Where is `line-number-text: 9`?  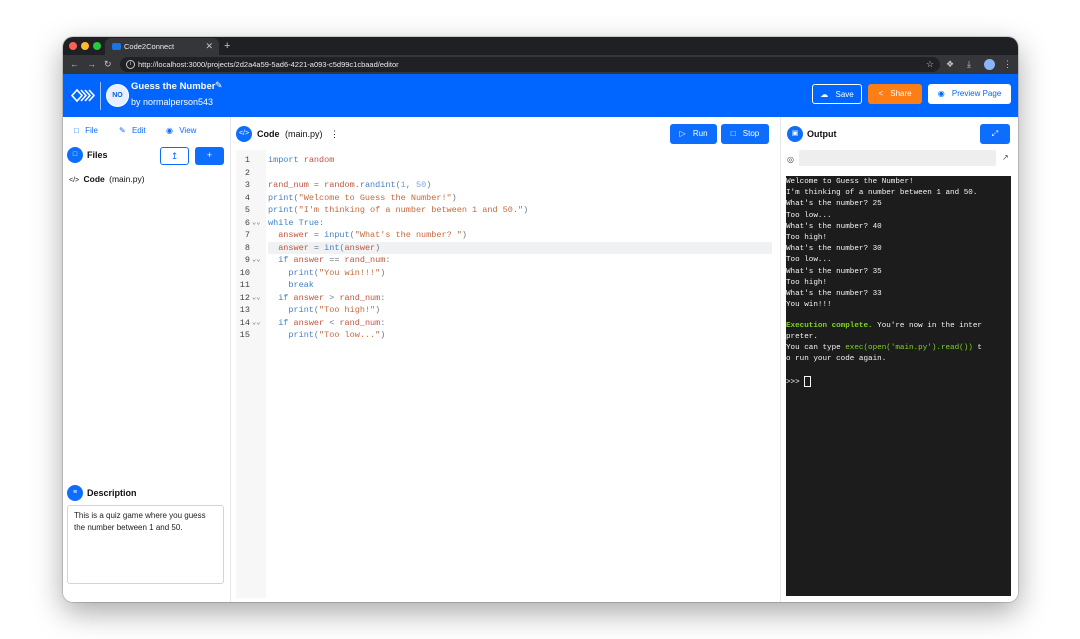
line-number-text: 9 is located at coordinates (247, 260).